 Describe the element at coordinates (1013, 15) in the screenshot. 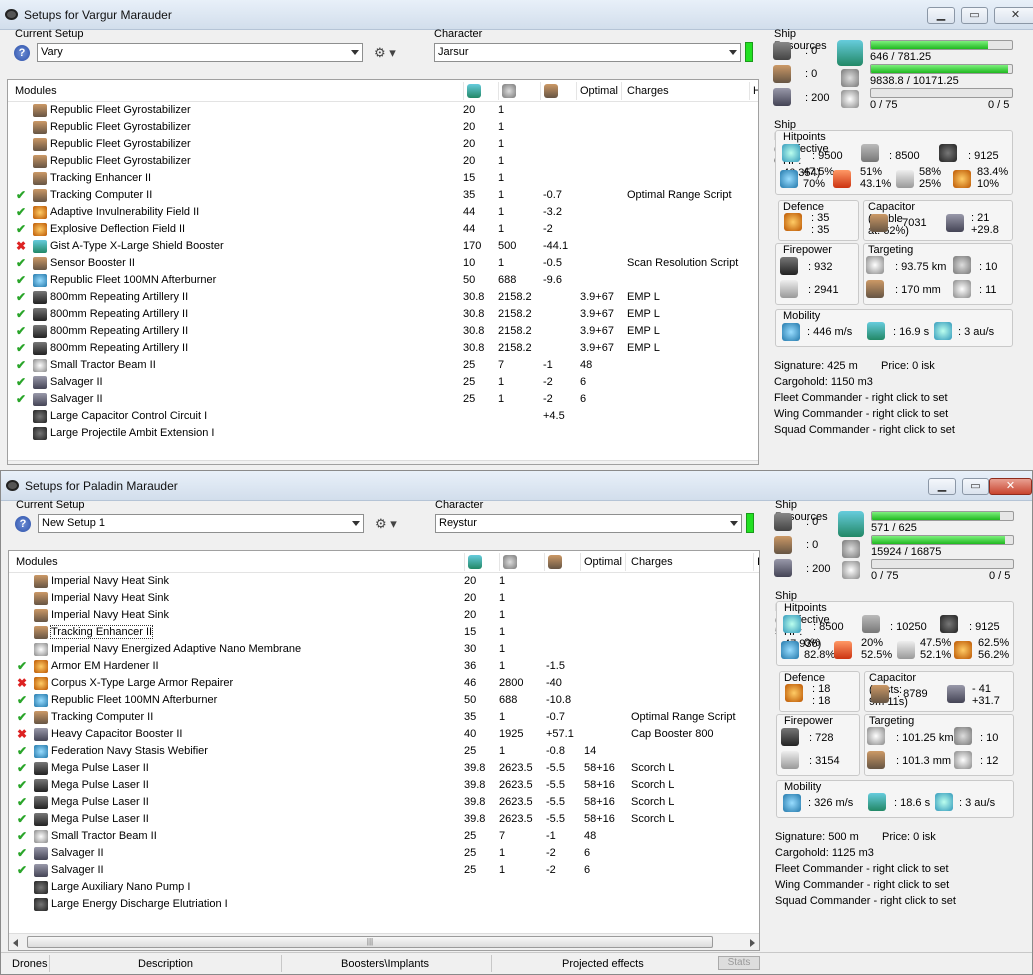

I see `close-button: ✕` at that location.